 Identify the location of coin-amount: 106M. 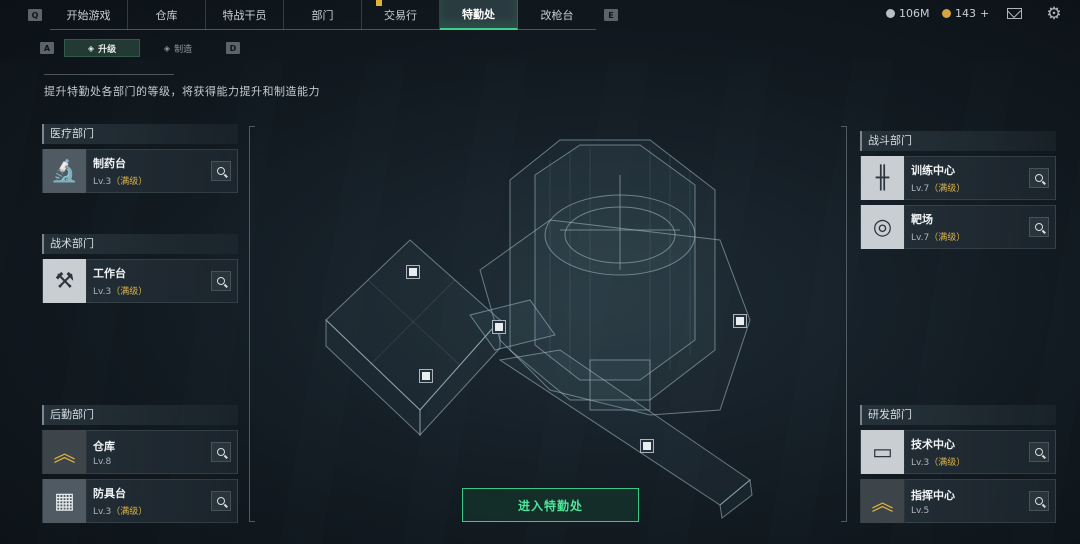
(914, 13).